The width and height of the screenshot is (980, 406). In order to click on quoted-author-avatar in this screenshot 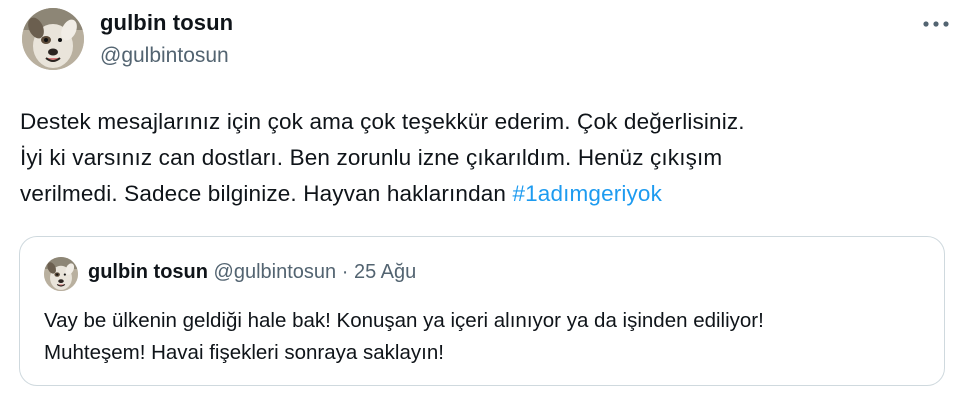, I will do `click(61, 274)`.